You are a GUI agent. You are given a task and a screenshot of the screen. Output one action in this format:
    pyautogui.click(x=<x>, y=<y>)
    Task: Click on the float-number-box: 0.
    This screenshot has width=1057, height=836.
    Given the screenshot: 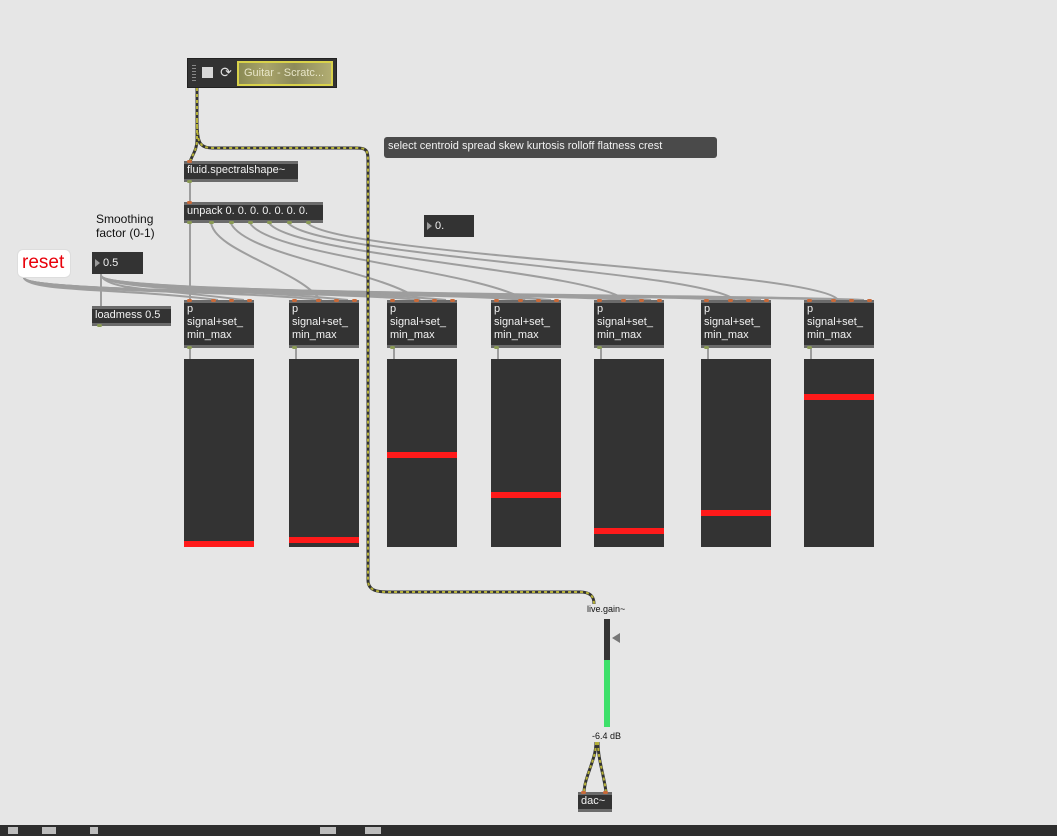 What is the action you would take?
    pyautogui.click(x=449, y=226)
    